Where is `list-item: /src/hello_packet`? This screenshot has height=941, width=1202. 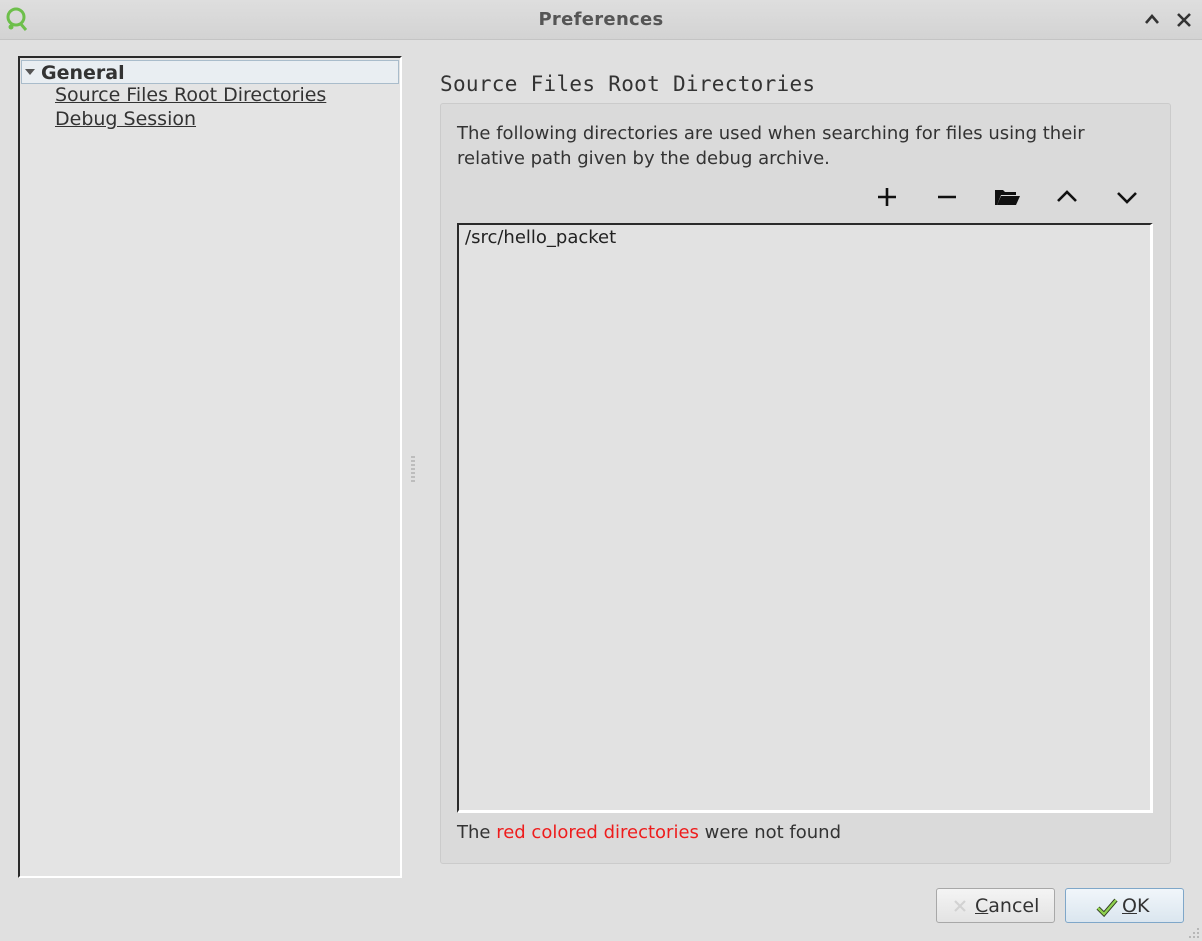
list-item: /src/hello_packet is located at coordinates (540, 237).